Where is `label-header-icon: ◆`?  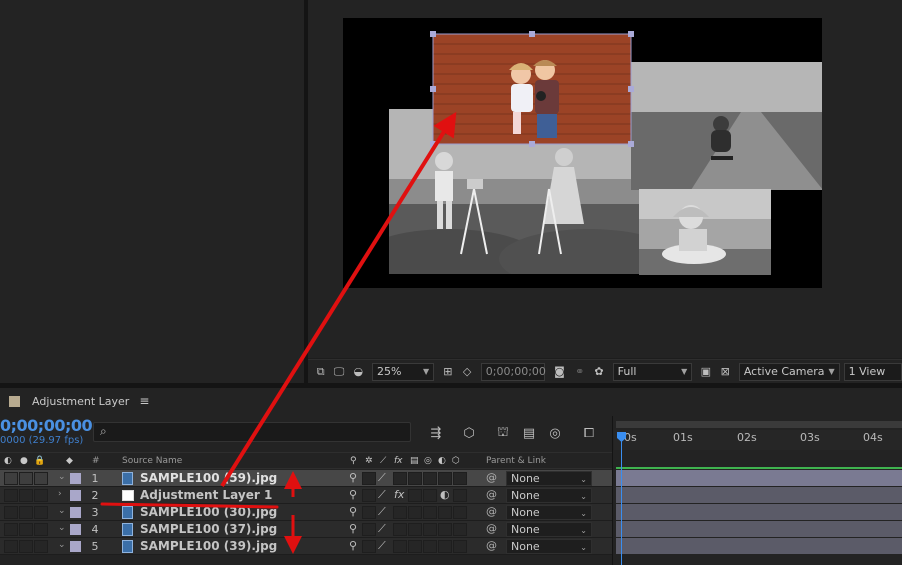 label-header-icon: ◆ is located at coordinates (69, 461).